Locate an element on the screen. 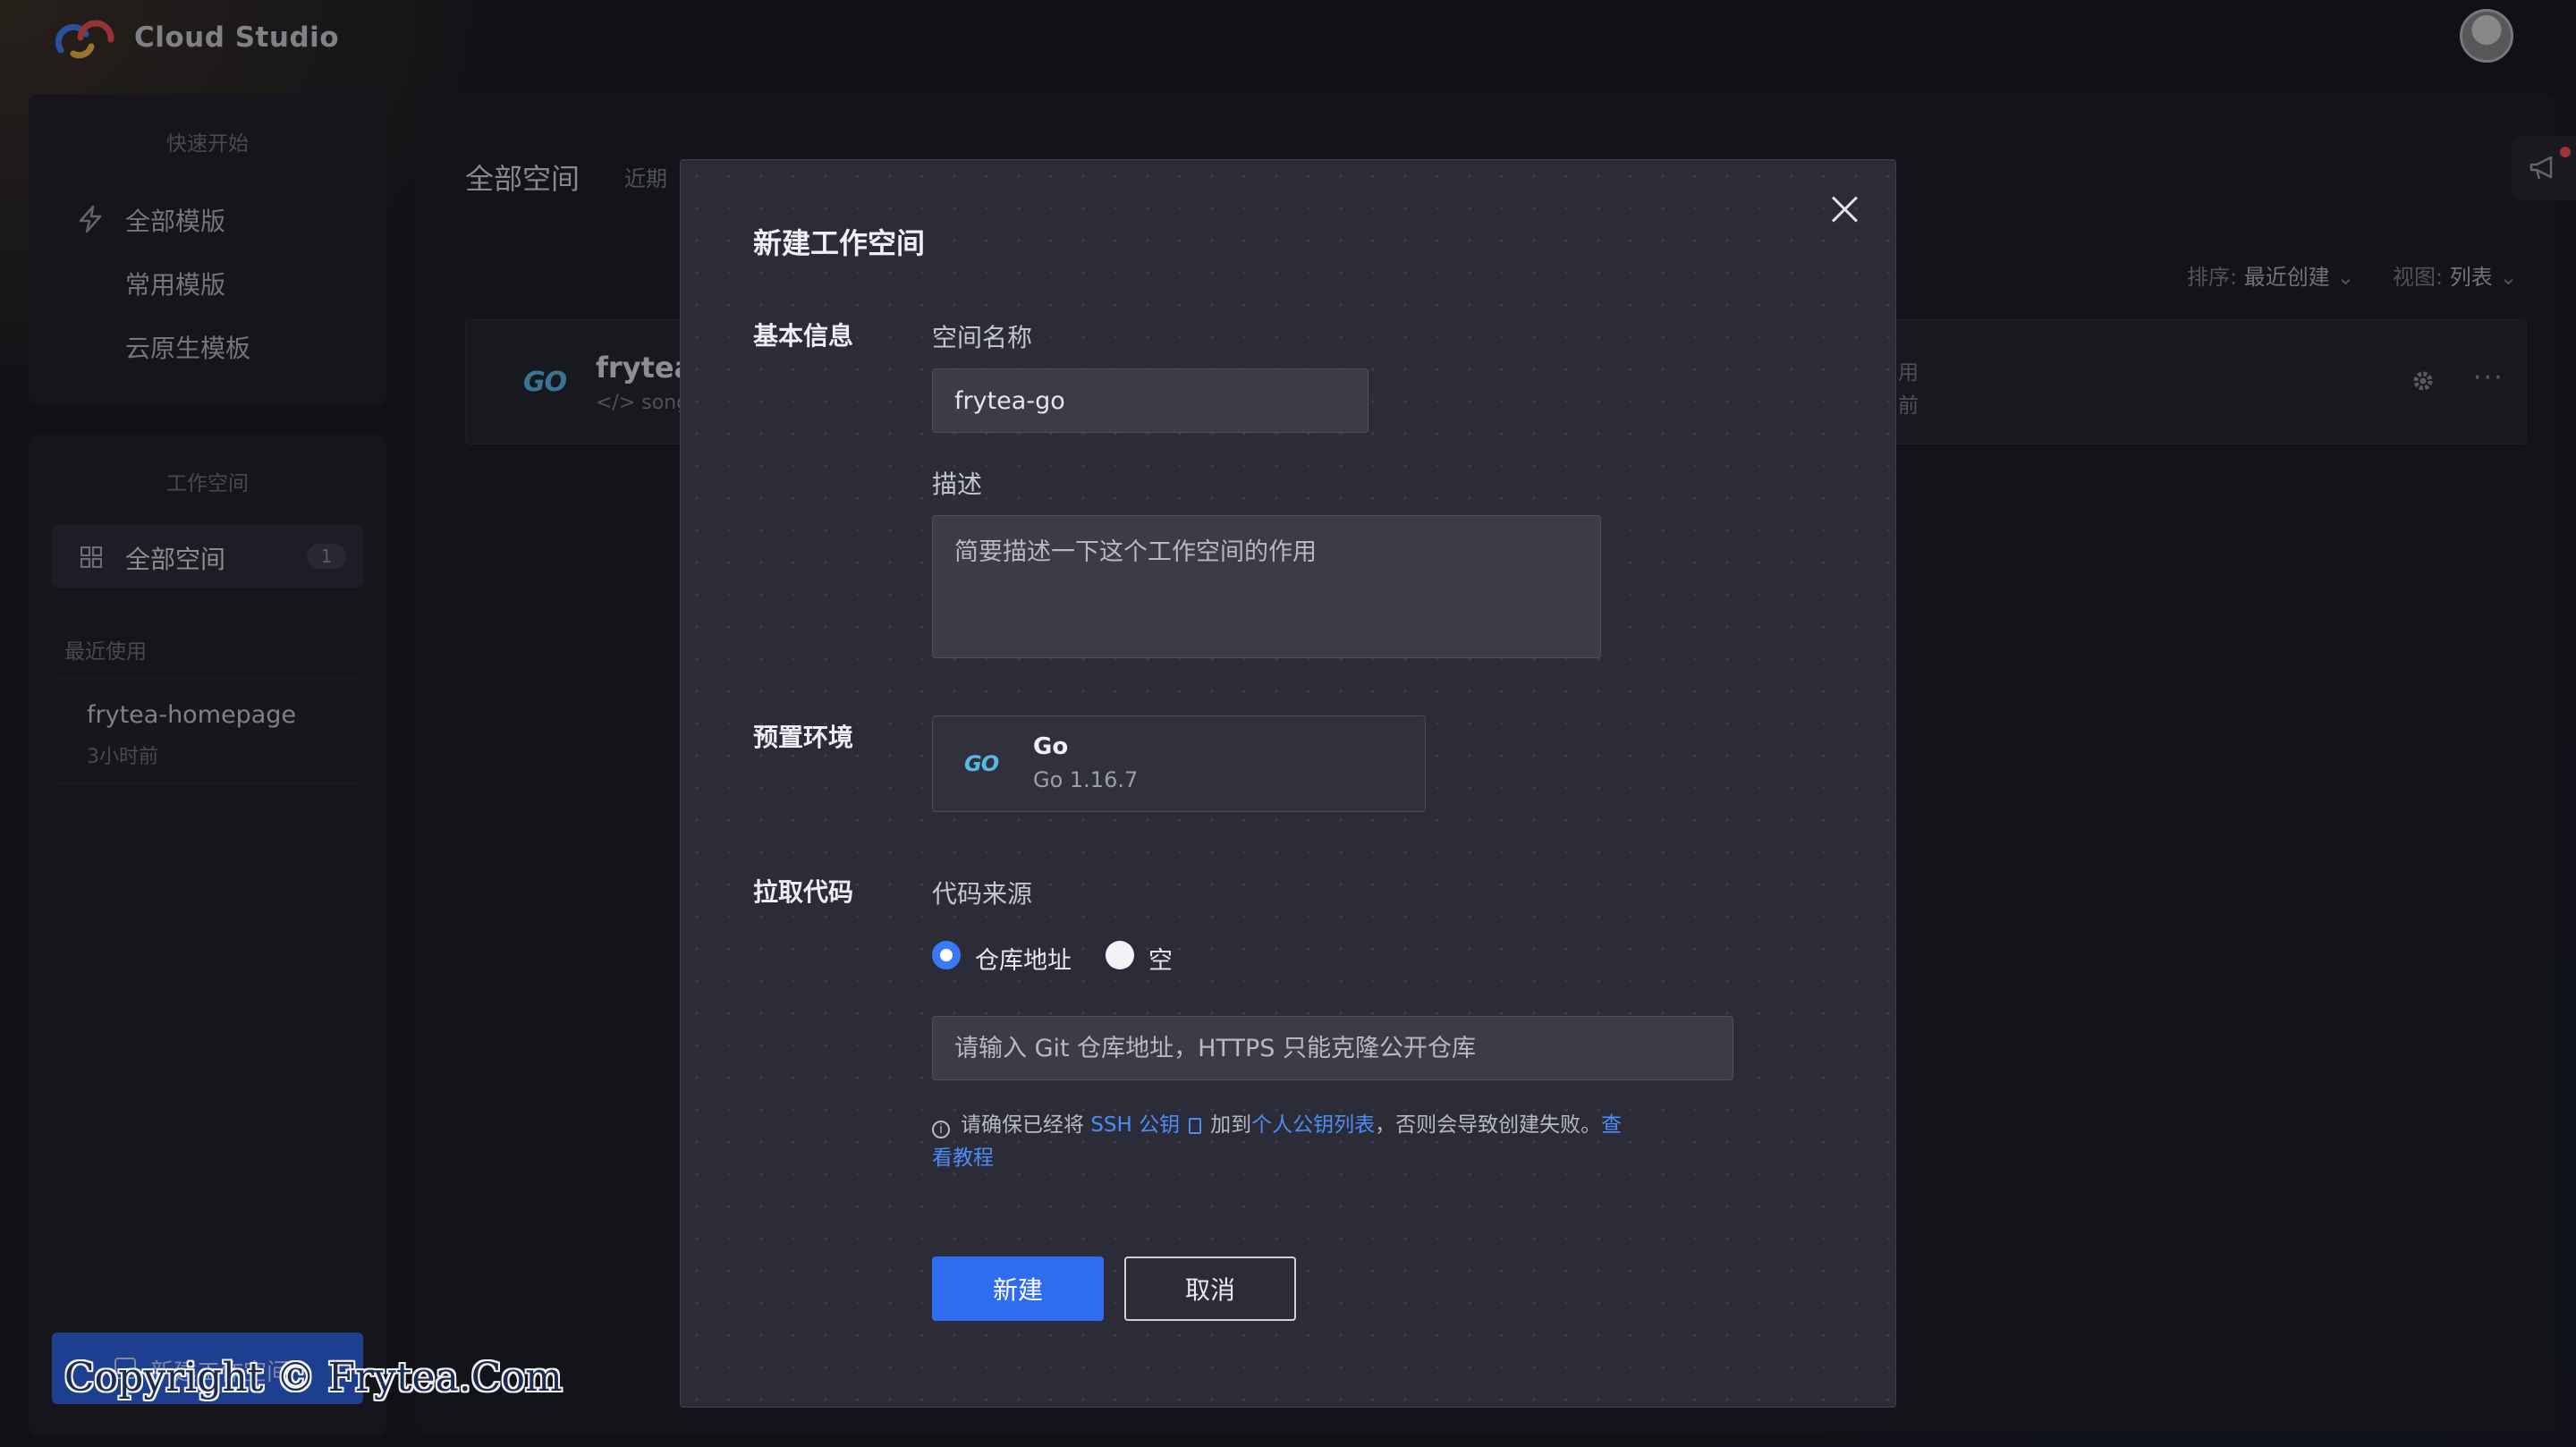 This screenshot has height=1447, width=2576. pull-code-heading: 拉取代码 is located at coordinates (803, 892).